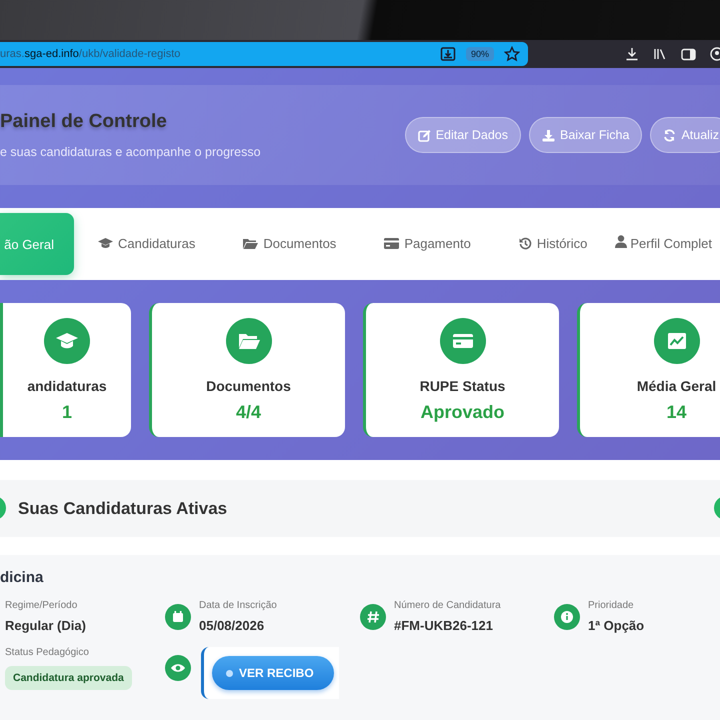  I want to click on field-label: Regime/Período, so click(41, 605).